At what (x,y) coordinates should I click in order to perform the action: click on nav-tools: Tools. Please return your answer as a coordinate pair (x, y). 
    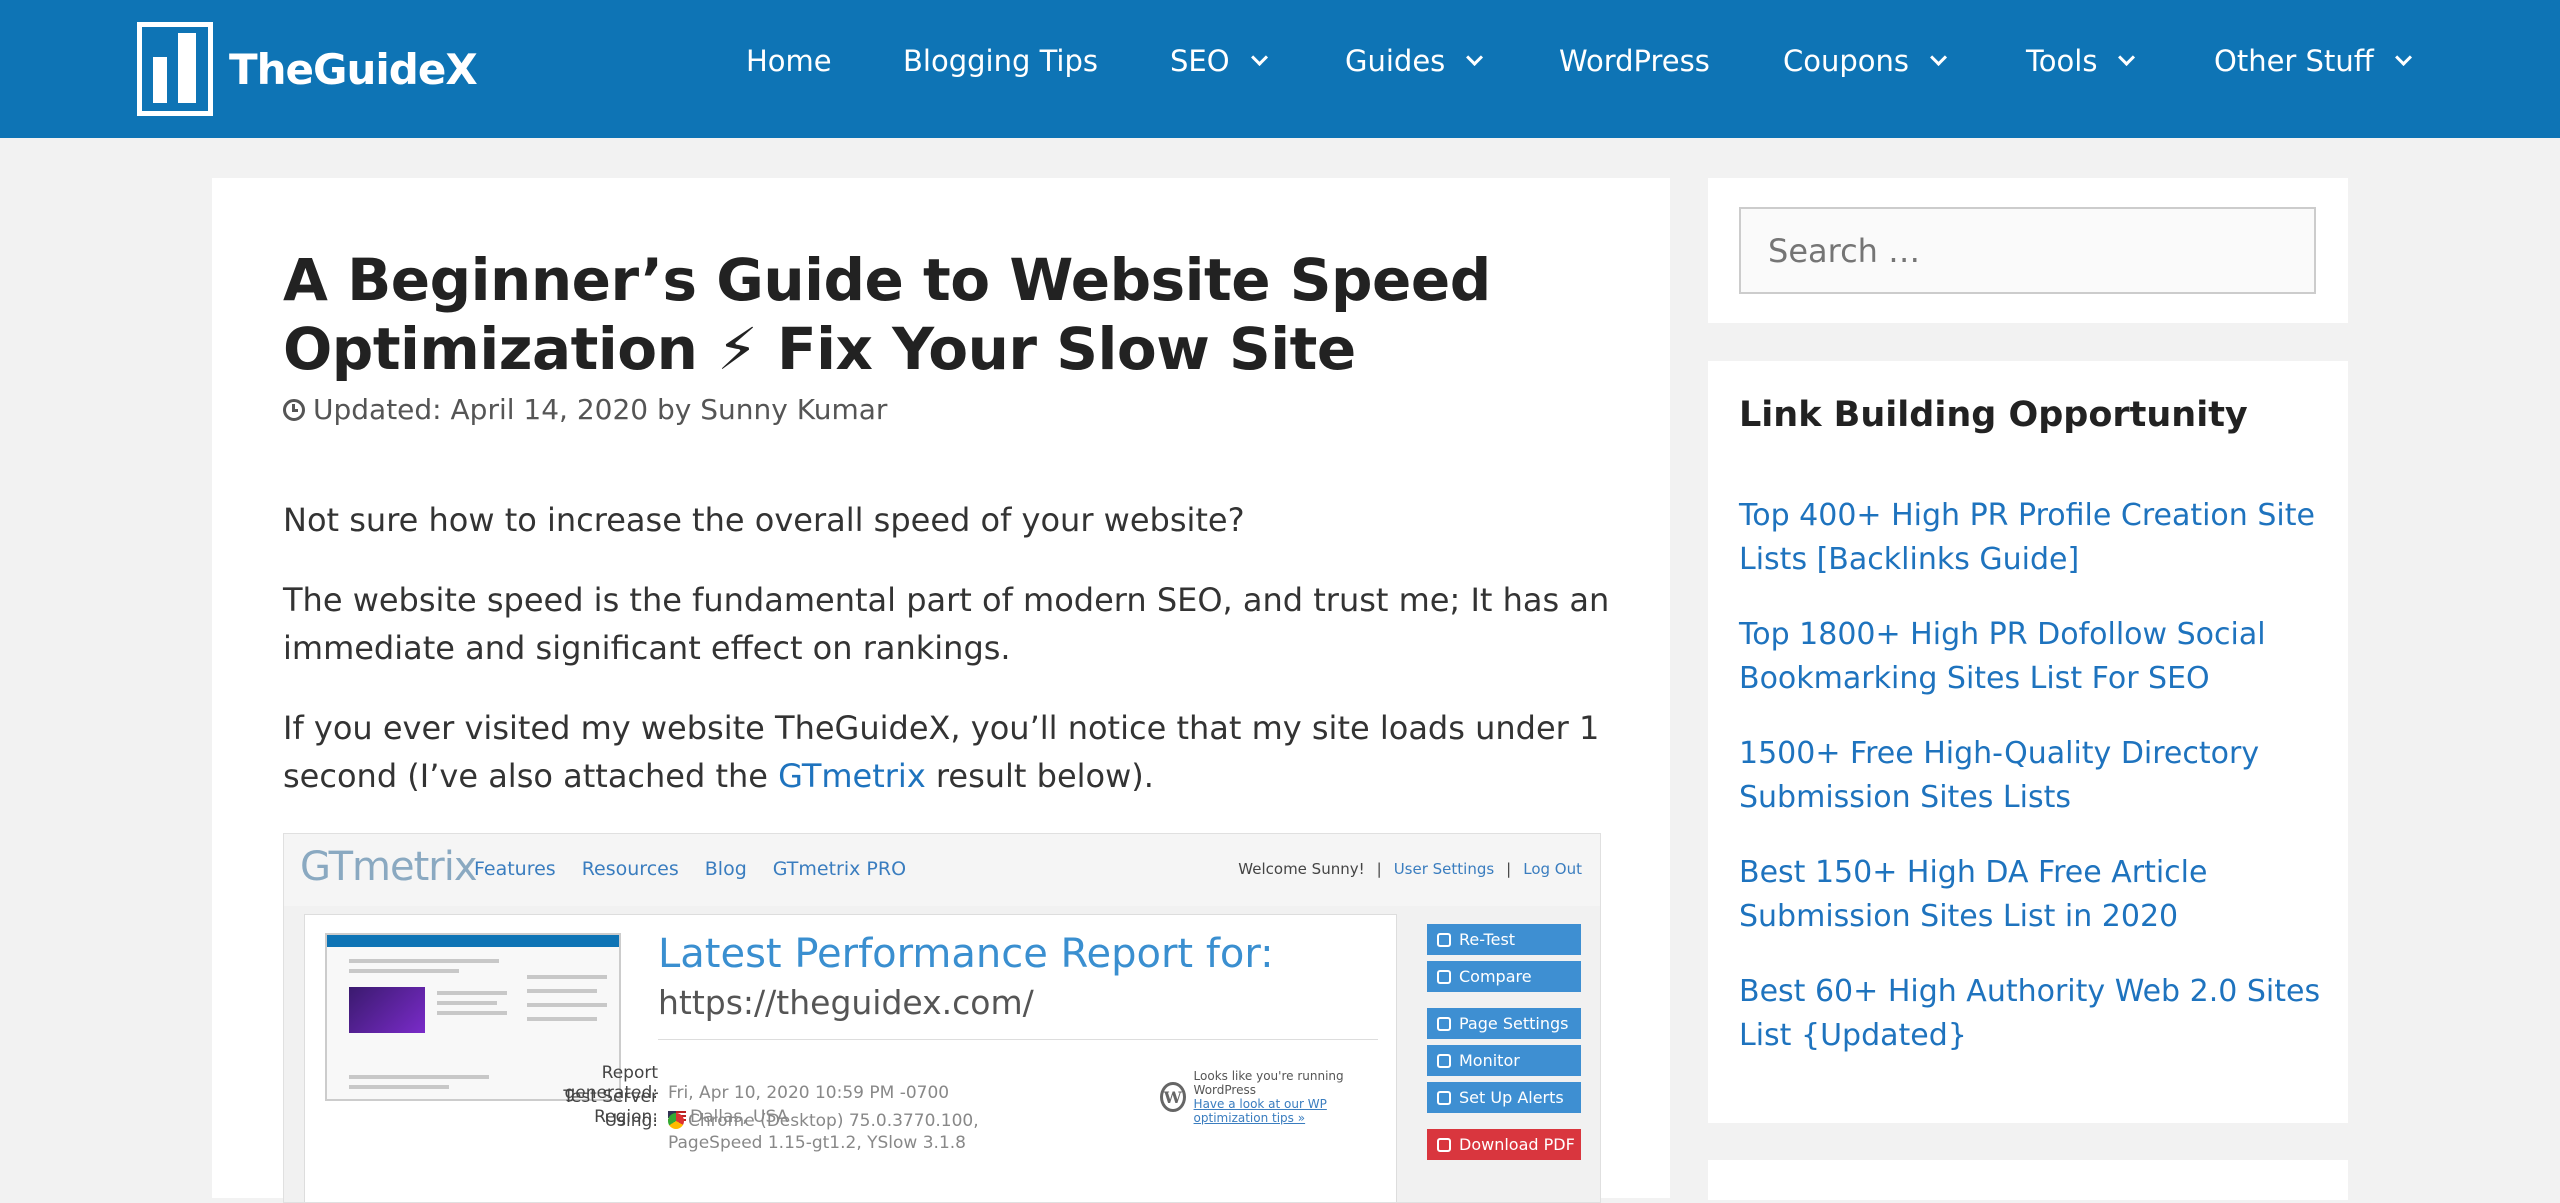
    Looking at the image, I should click on (2081, 61).